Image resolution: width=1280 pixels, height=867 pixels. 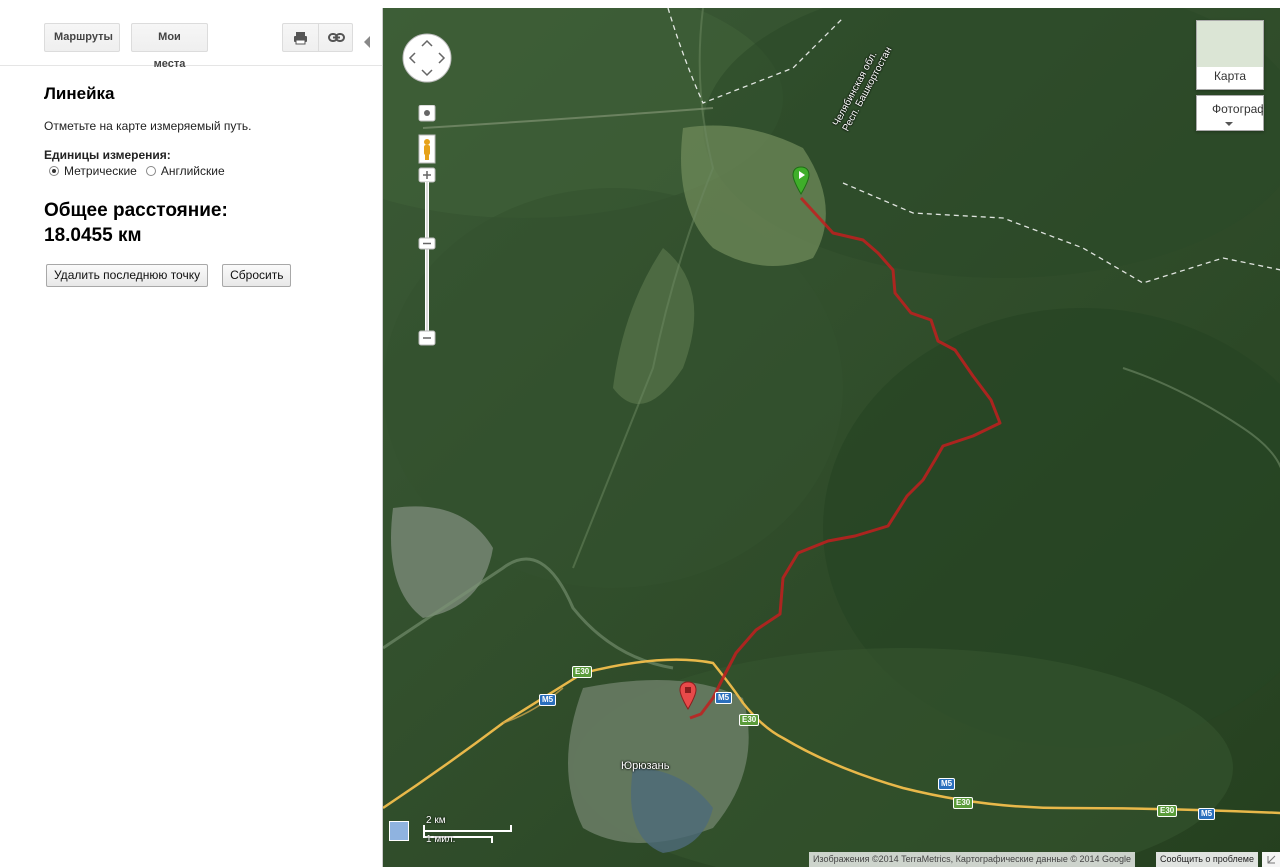 What do you see at coordinates (1229, 124) in the screenshot?
I see `chevron-down-icon` at bounding box center [1229, 124].